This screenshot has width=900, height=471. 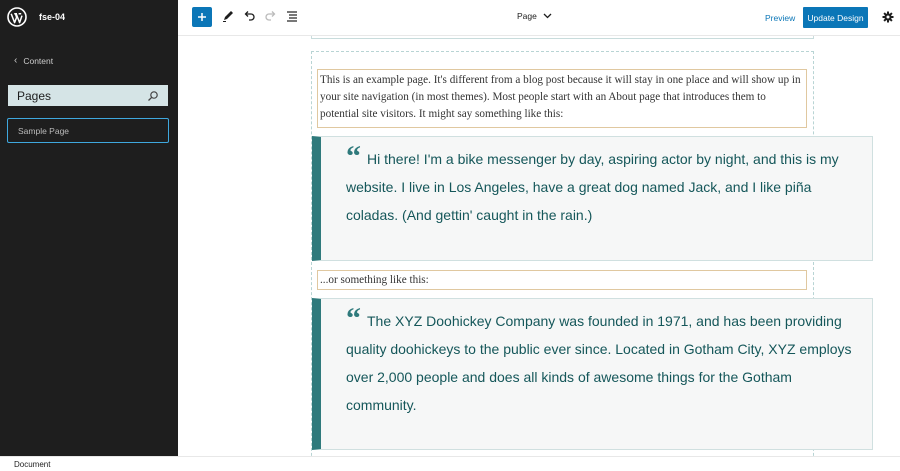 I want to click on paragraph-block: ...or something like this:, so click(x=562, y=280).